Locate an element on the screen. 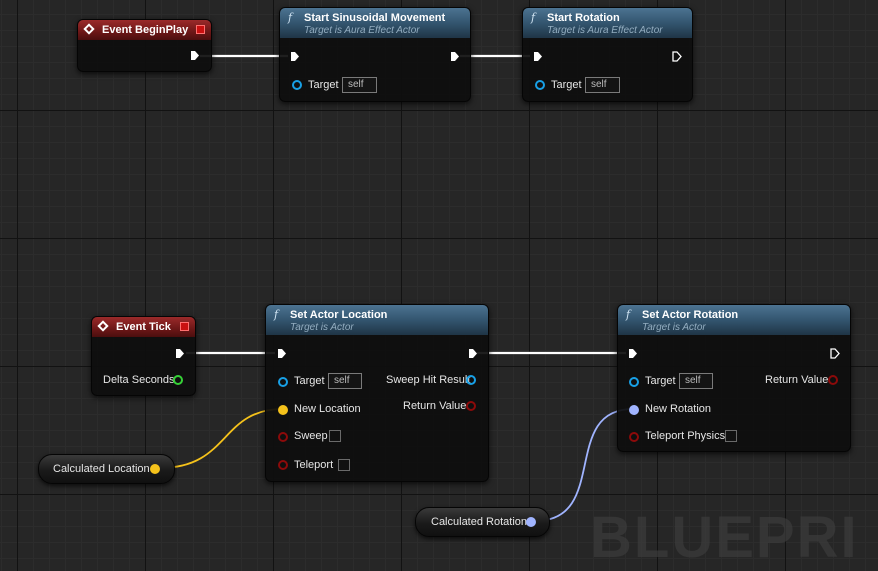  calculated-rotation-pin is located at coordinates (531, 522).